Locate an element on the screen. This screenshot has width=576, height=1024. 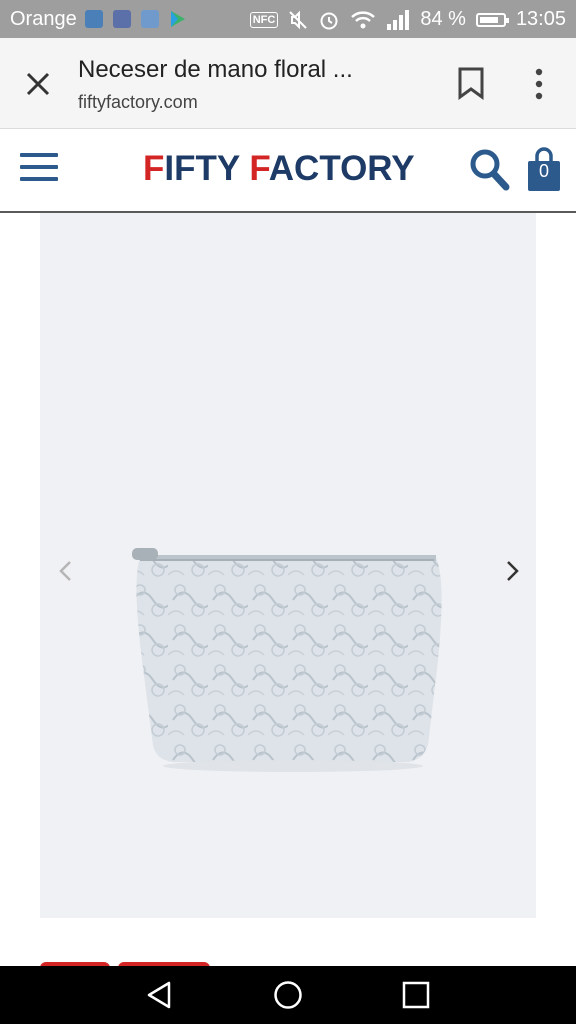
search-icon is located at coordinates (489, 169).